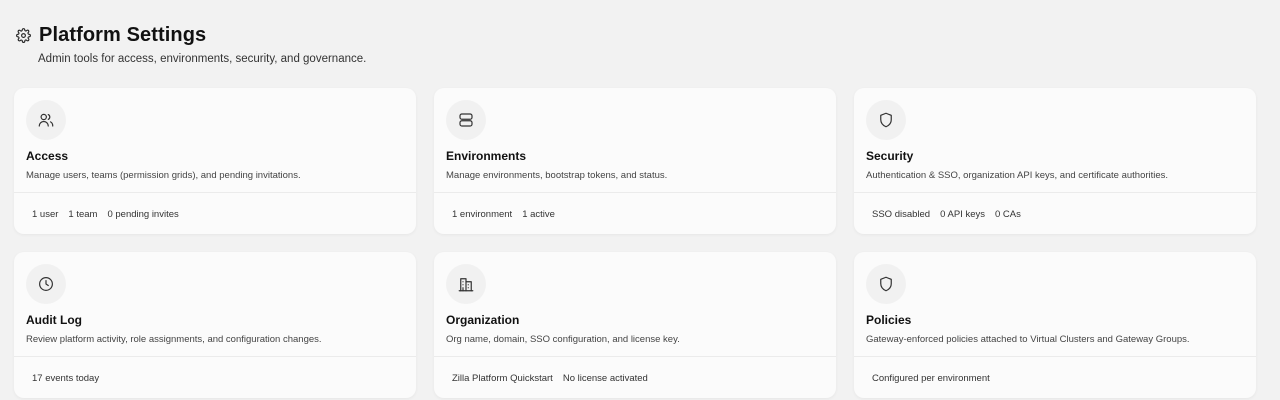 Image resolution: width=1280 pixels, height=400 pixels. I want to click on server-icon, so click(466, 120).